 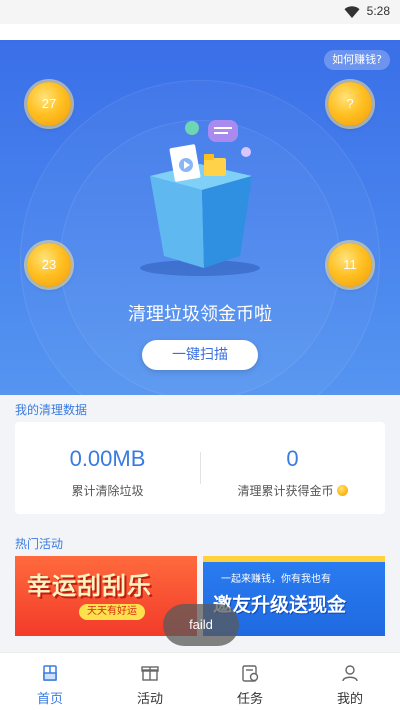 I want to click on tab-tasks: 任务, so click(x=250, y=681).